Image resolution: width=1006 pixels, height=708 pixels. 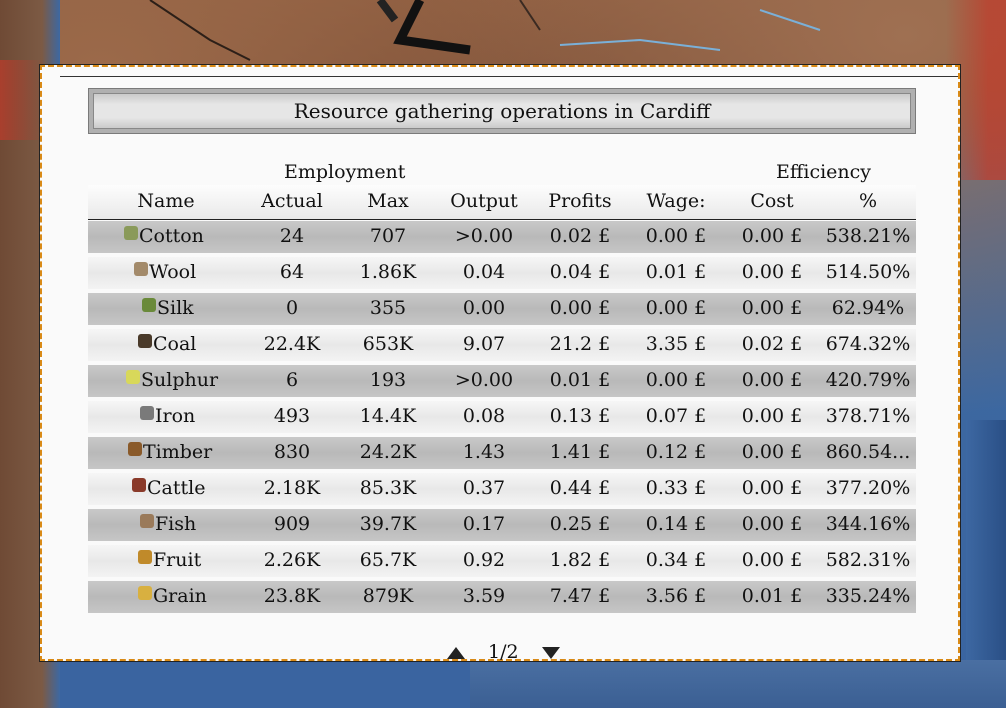 What do you see at coordinates (772, 596) in the screenshot?
I see `cost-cell: 0.01 £` at bounding box center [772, 596].